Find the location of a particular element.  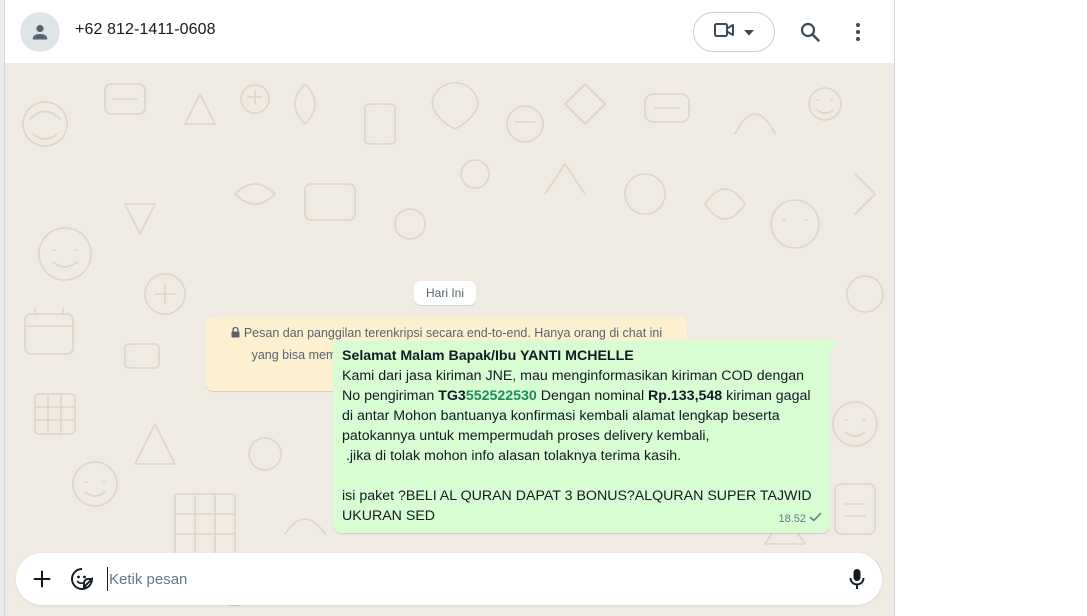

date-divider: Hari Ini is located at coordinates (445, 293).